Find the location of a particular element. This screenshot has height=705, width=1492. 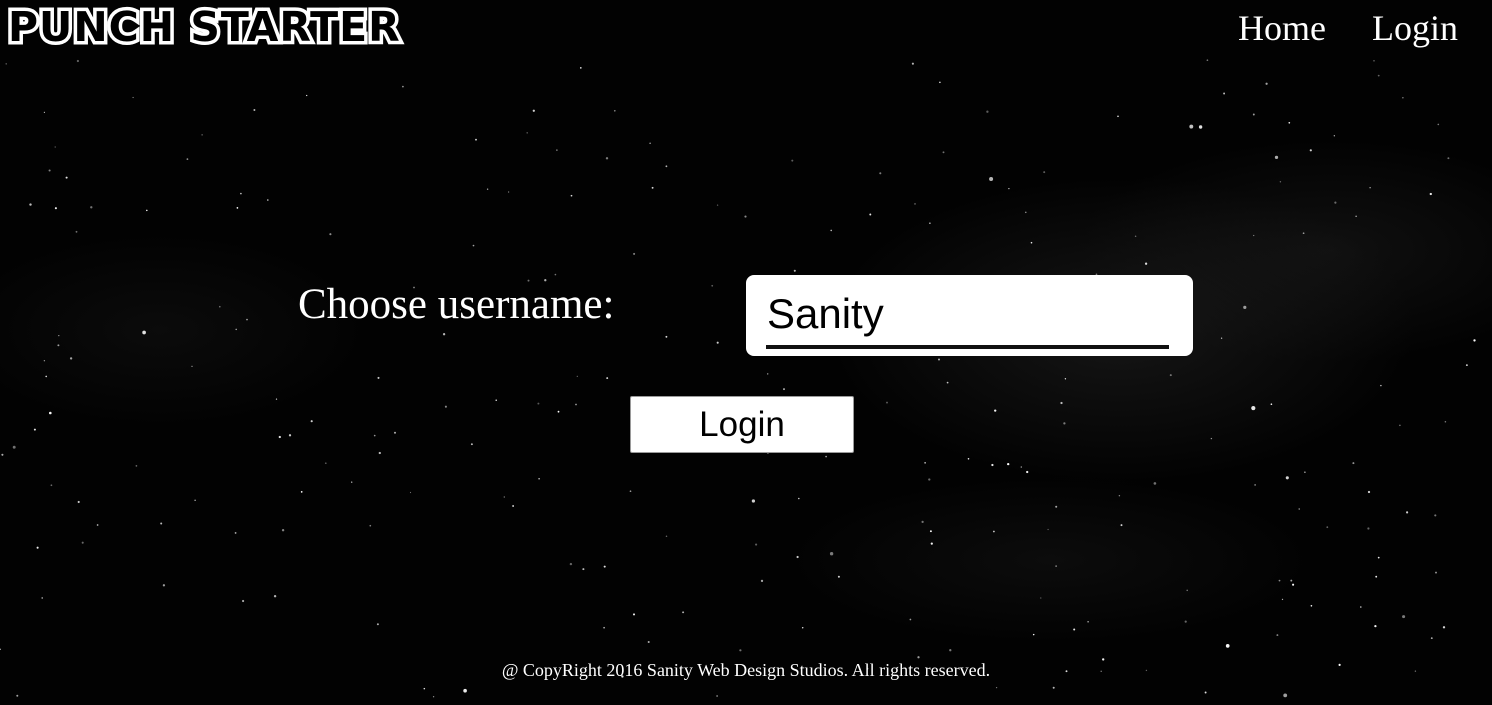

username-field-container is located at coordinates (969, 315).